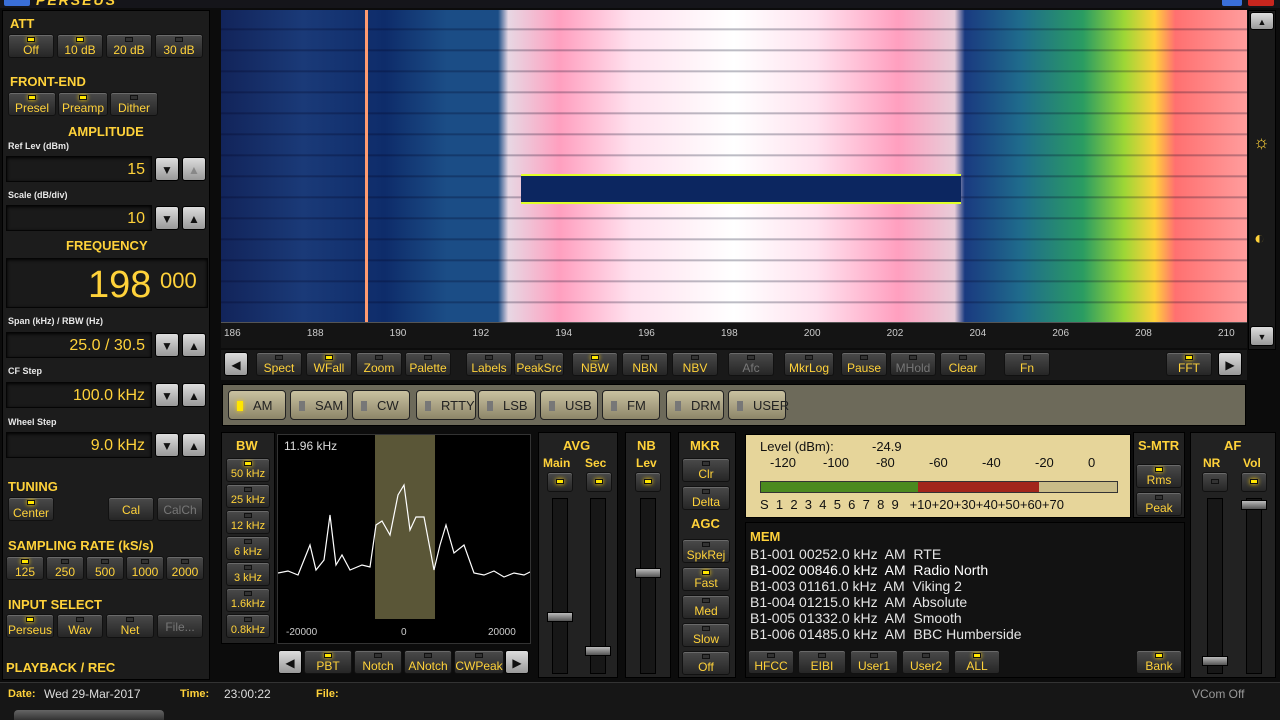 Image resolution: width=1280 pixels, height=720 pixels. I want to click on tuning-cal-button: Cal, so click(131, 509).